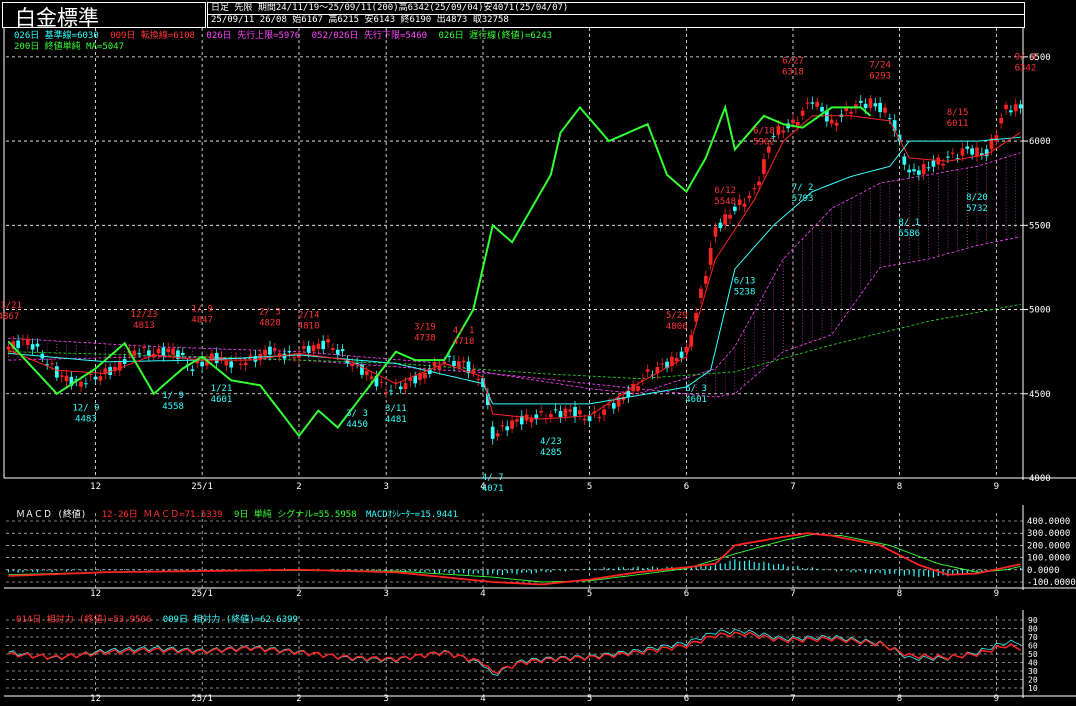 Image resolution: width=1076 pixels, height=706 pixels. What do you see at coordinates (11, 311) in the screenshot?
I see `swing-annotation: 11/214867` at bounding box center [11, 311].